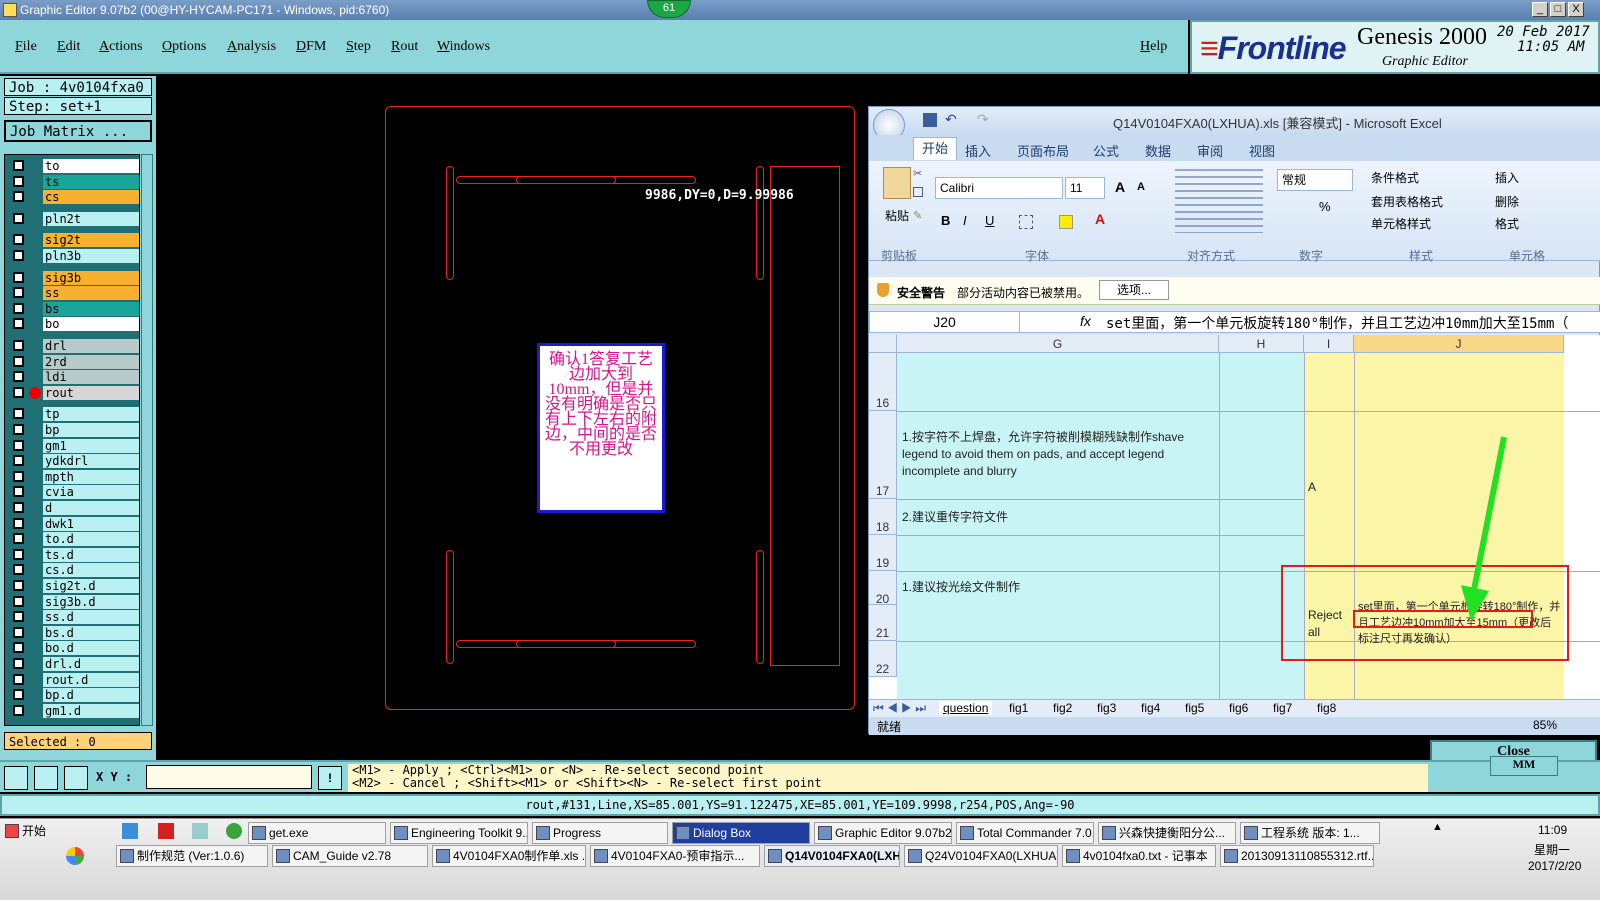 The height and width of the screenshot is (900, 1600). What do you see at coordinates (1524, 766) in the screenshot?
I see `units-toggle: MM` at bounding box center [1524, 766].